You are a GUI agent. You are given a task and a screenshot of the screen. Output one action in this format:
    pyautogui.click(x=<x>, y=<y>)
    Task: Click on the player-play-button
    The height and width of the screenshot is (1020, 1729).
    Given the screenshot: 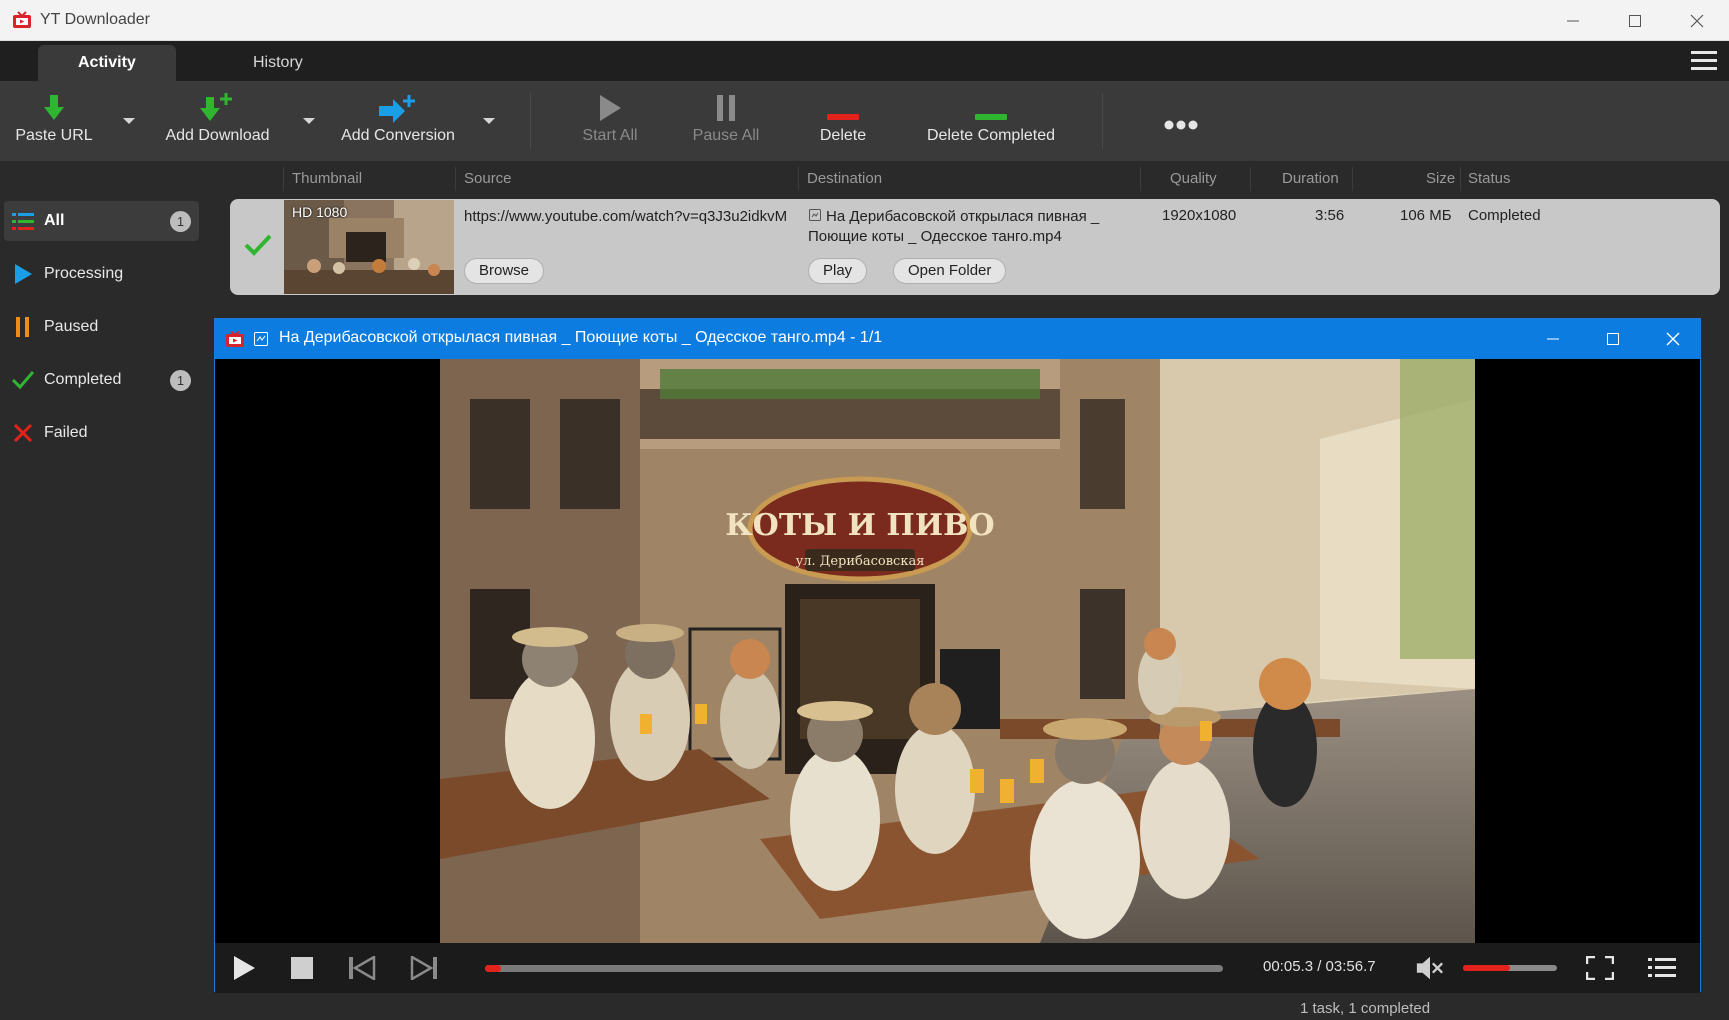 What is the action you would take?
    pyautogui.click(x=244, y=968)
    